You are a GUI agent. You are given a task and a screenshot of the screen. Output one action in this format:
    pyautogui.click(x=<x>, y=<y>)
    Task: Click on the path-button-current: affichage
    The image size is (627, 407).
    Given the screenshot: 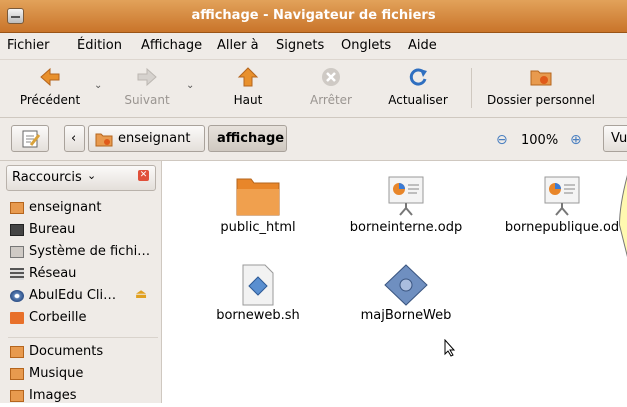 What is the action you would take?
    pyautogui.click(x=247, y=138)
    